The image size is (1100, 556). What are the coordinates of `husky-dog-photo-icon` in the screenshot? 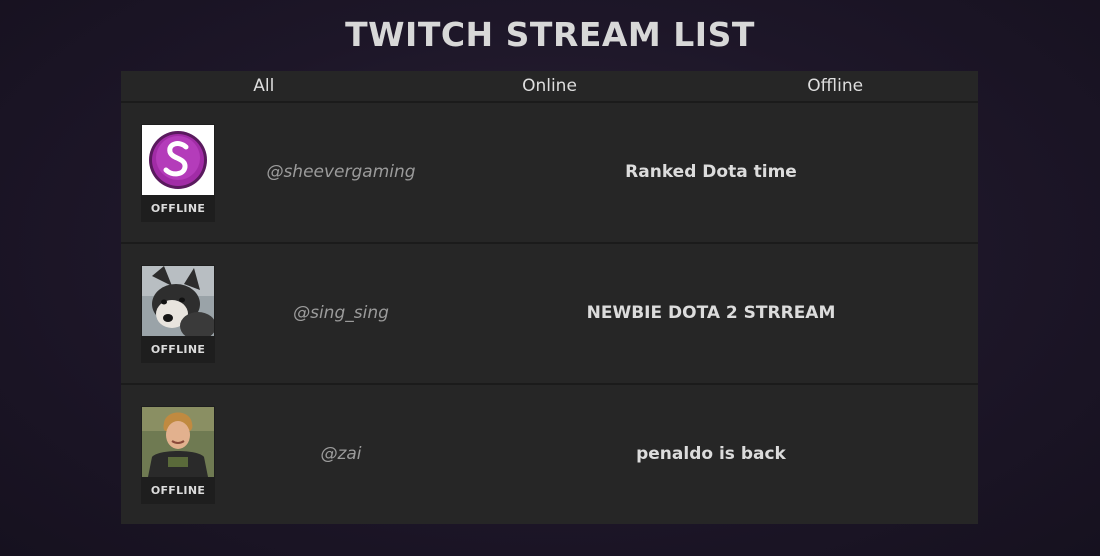 It's located at (178, 301).